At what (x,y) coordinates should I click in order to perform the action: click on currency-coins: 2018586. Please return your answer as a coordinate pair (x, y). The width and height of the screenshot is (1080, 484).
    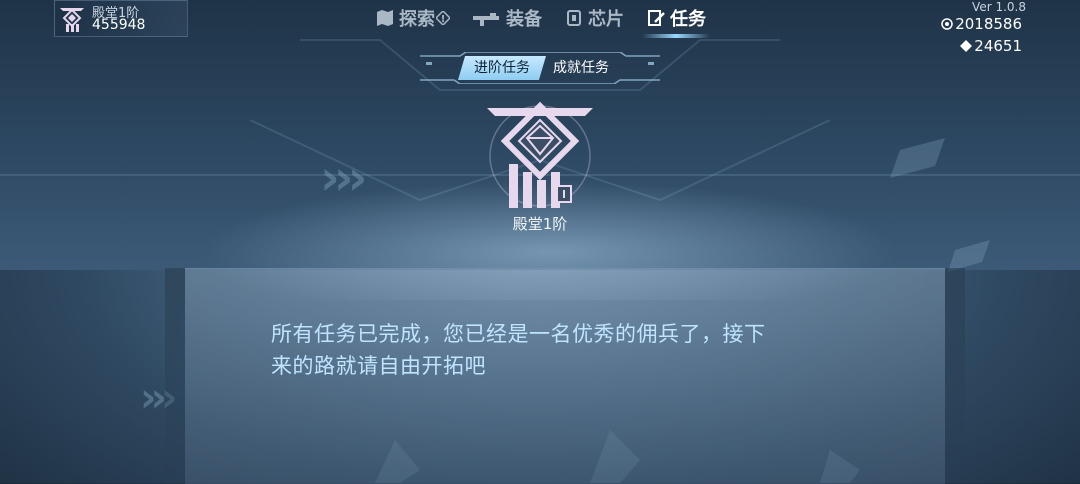
    Looking at the image, I should click on (981, 24).